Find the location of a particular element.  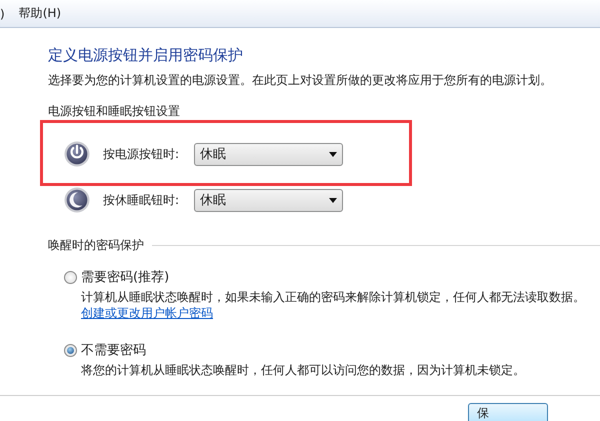

option-description: 将您的计算机从睡眠状态唤醒时，任何人都可以访问您的数据，因为计算机未锁定。 is located at coordinates (303, 370).